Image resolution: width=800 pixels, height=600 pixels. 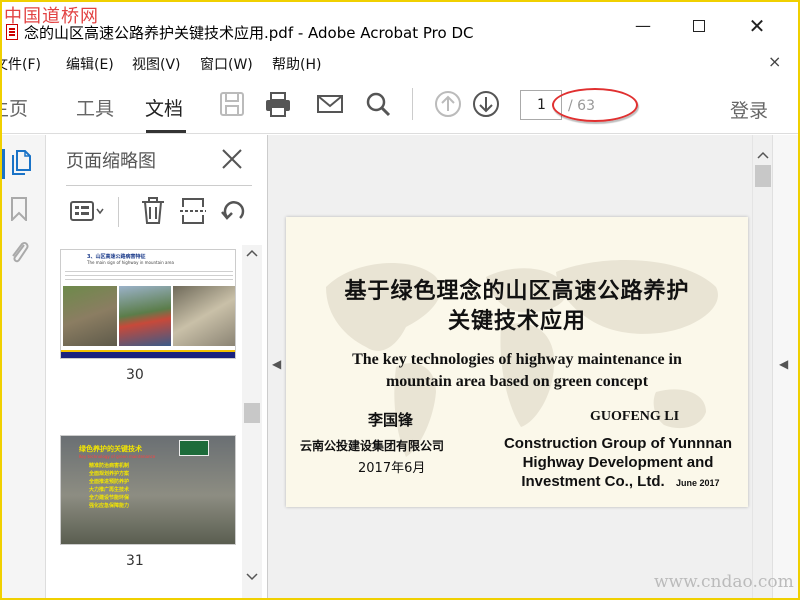 I want to click on pdf-file-icon, so click(x=12, y=32).